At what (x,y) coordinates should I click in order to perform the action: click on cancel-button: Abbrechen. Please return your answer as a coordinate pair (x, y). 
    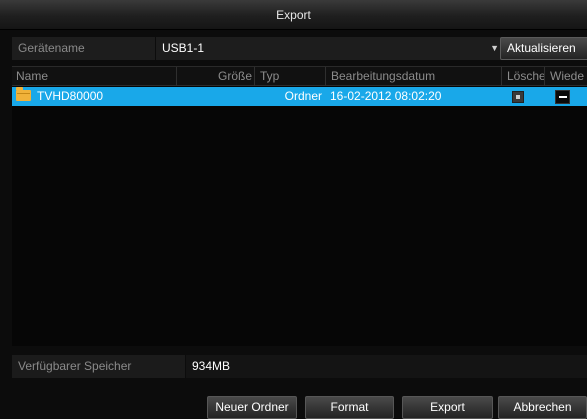
    Looking at the image, I should click on (542, 407).